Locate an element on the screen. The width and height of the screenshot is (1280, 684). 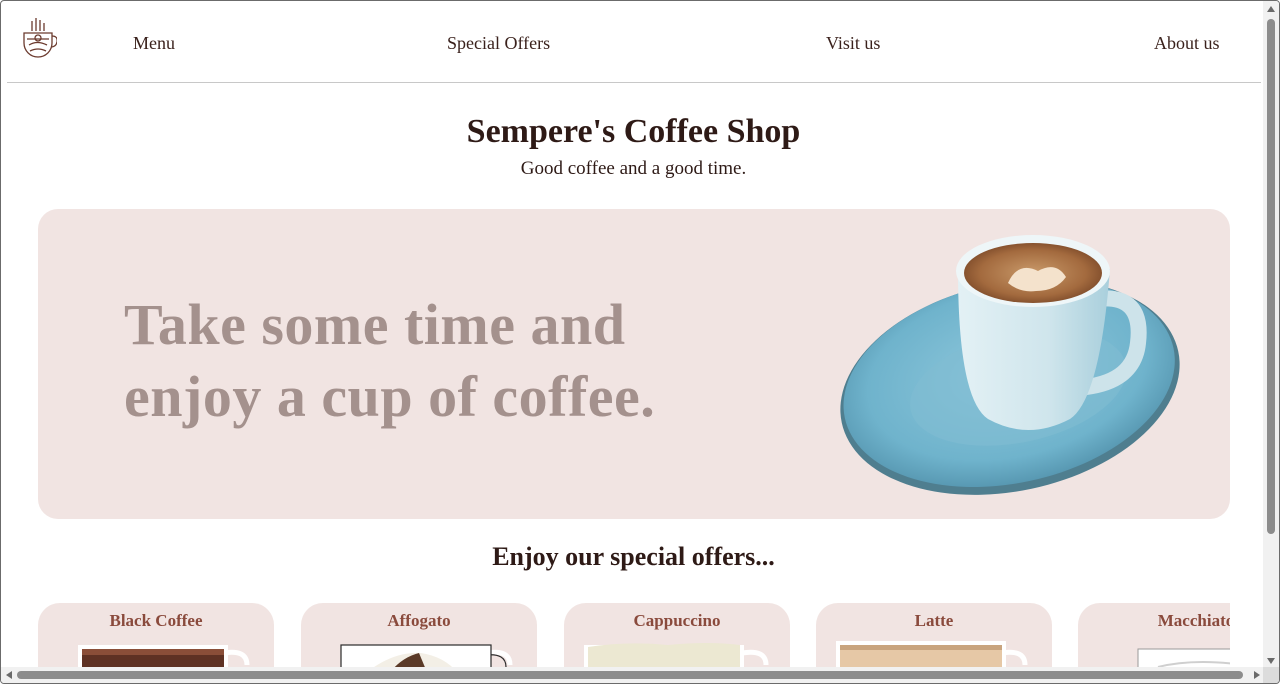
scroll-left-arrow-icon is located at coordinates (9, 675).